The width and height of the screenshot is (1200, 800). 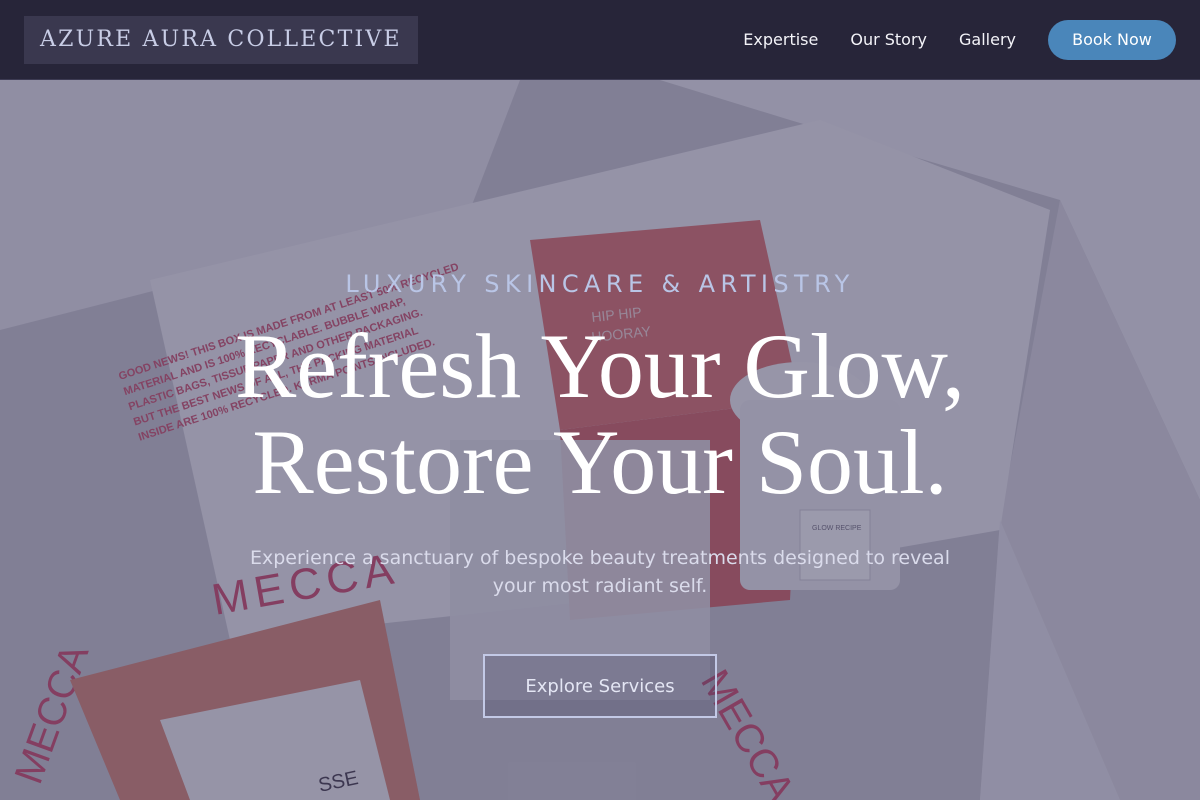 What do you see at coordinates (221, 39) in the screenshot?
I see `brand-logo: AZURE AURA COLLECTIVE` at bounding box center [221, 39].